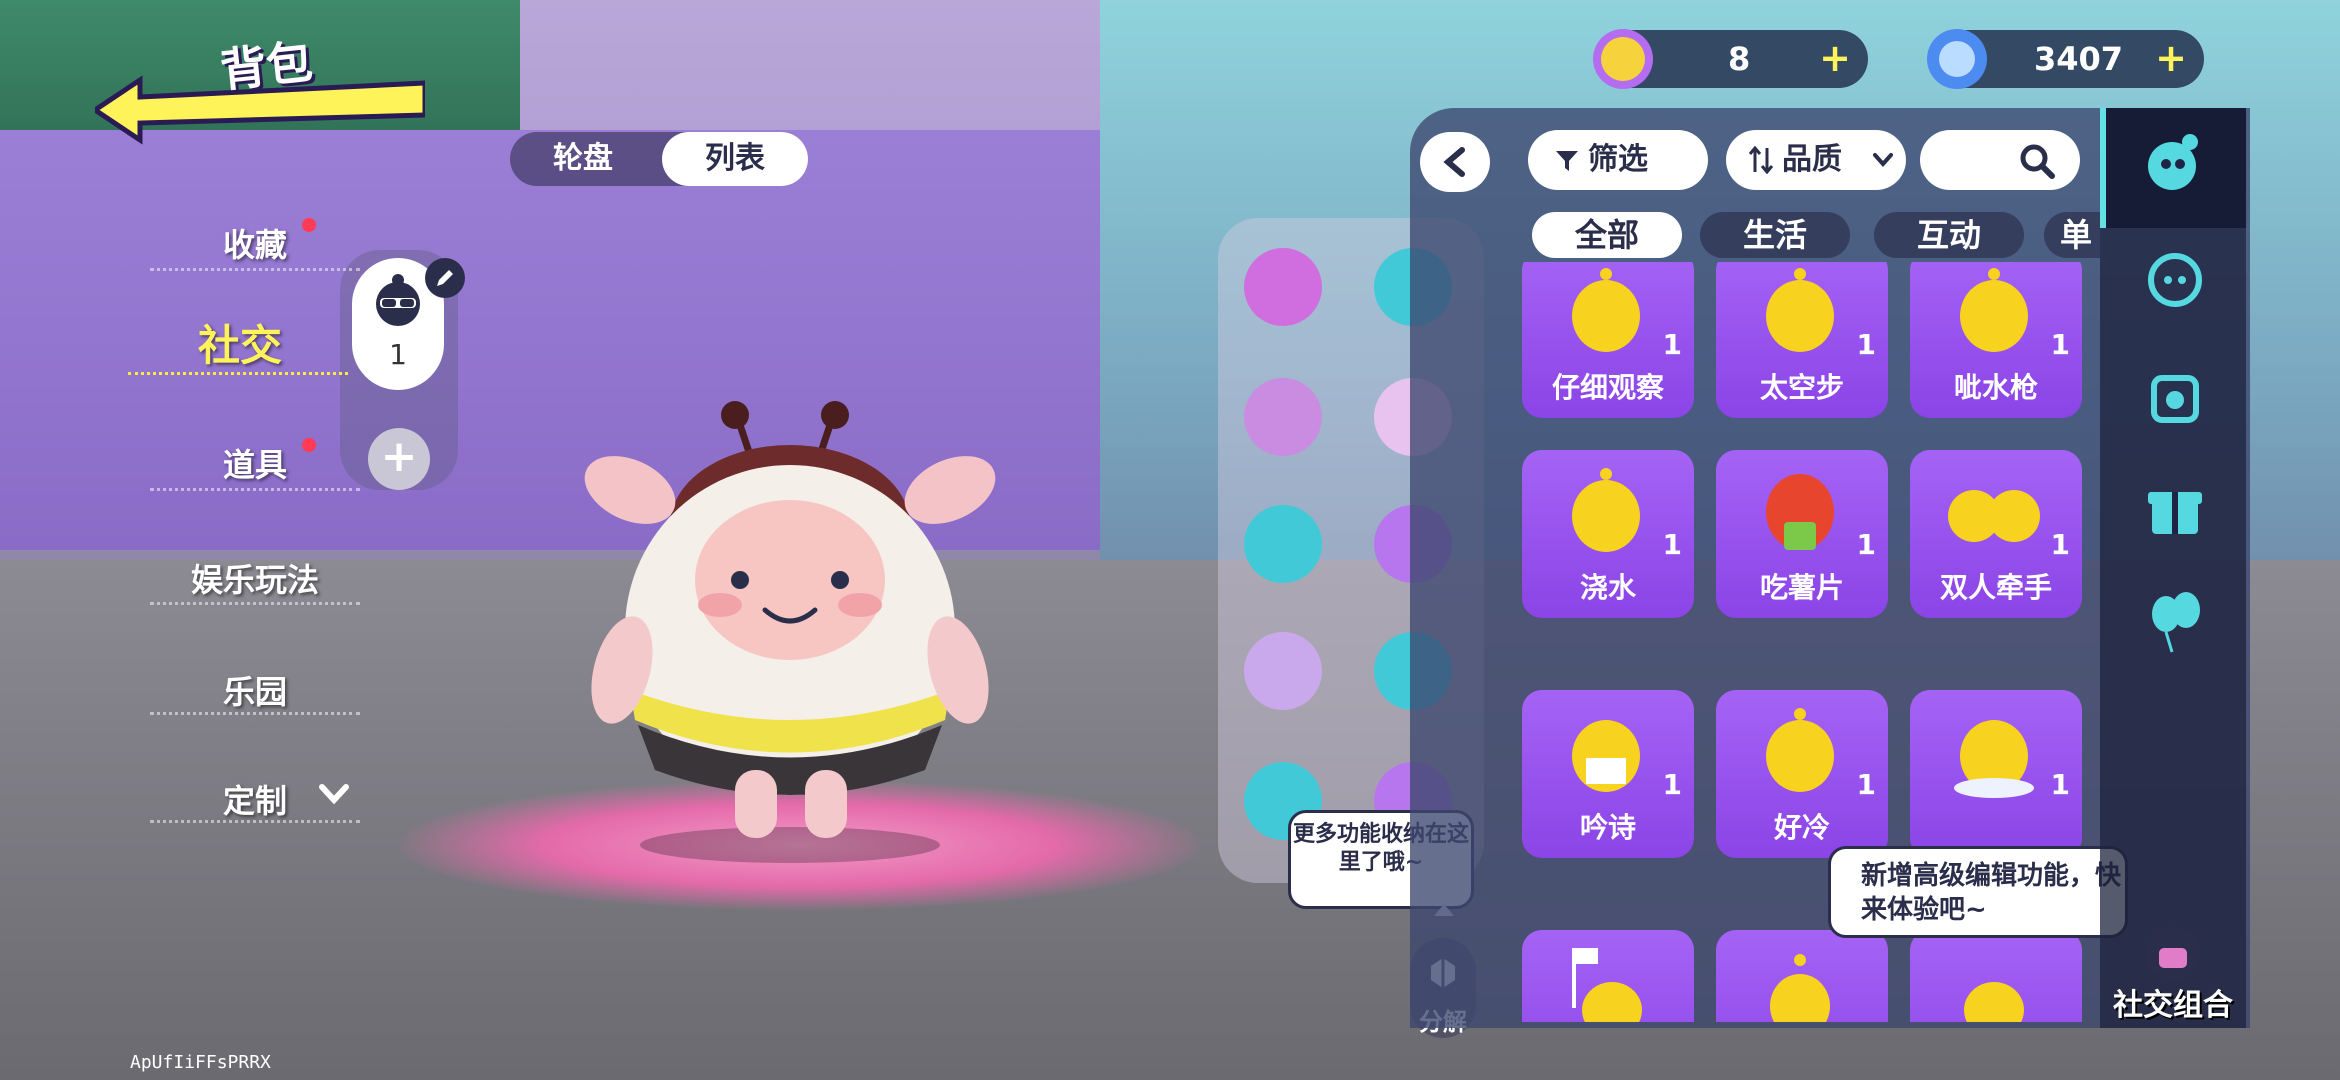  What do you see at coordinates (200, 1062) in the screenshot?
I see `watermark-text: ApUfIiFFsPRRX` at bounding box center [200, 1062].